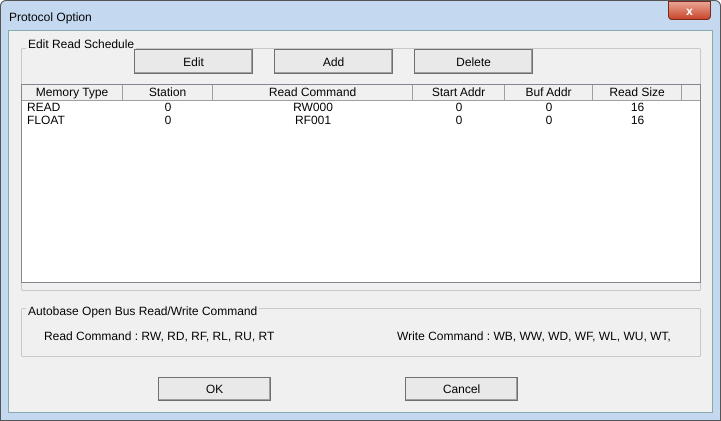 This screenshot has height=421, width=721. I want to click on column-header: Station, so click(168, 92).